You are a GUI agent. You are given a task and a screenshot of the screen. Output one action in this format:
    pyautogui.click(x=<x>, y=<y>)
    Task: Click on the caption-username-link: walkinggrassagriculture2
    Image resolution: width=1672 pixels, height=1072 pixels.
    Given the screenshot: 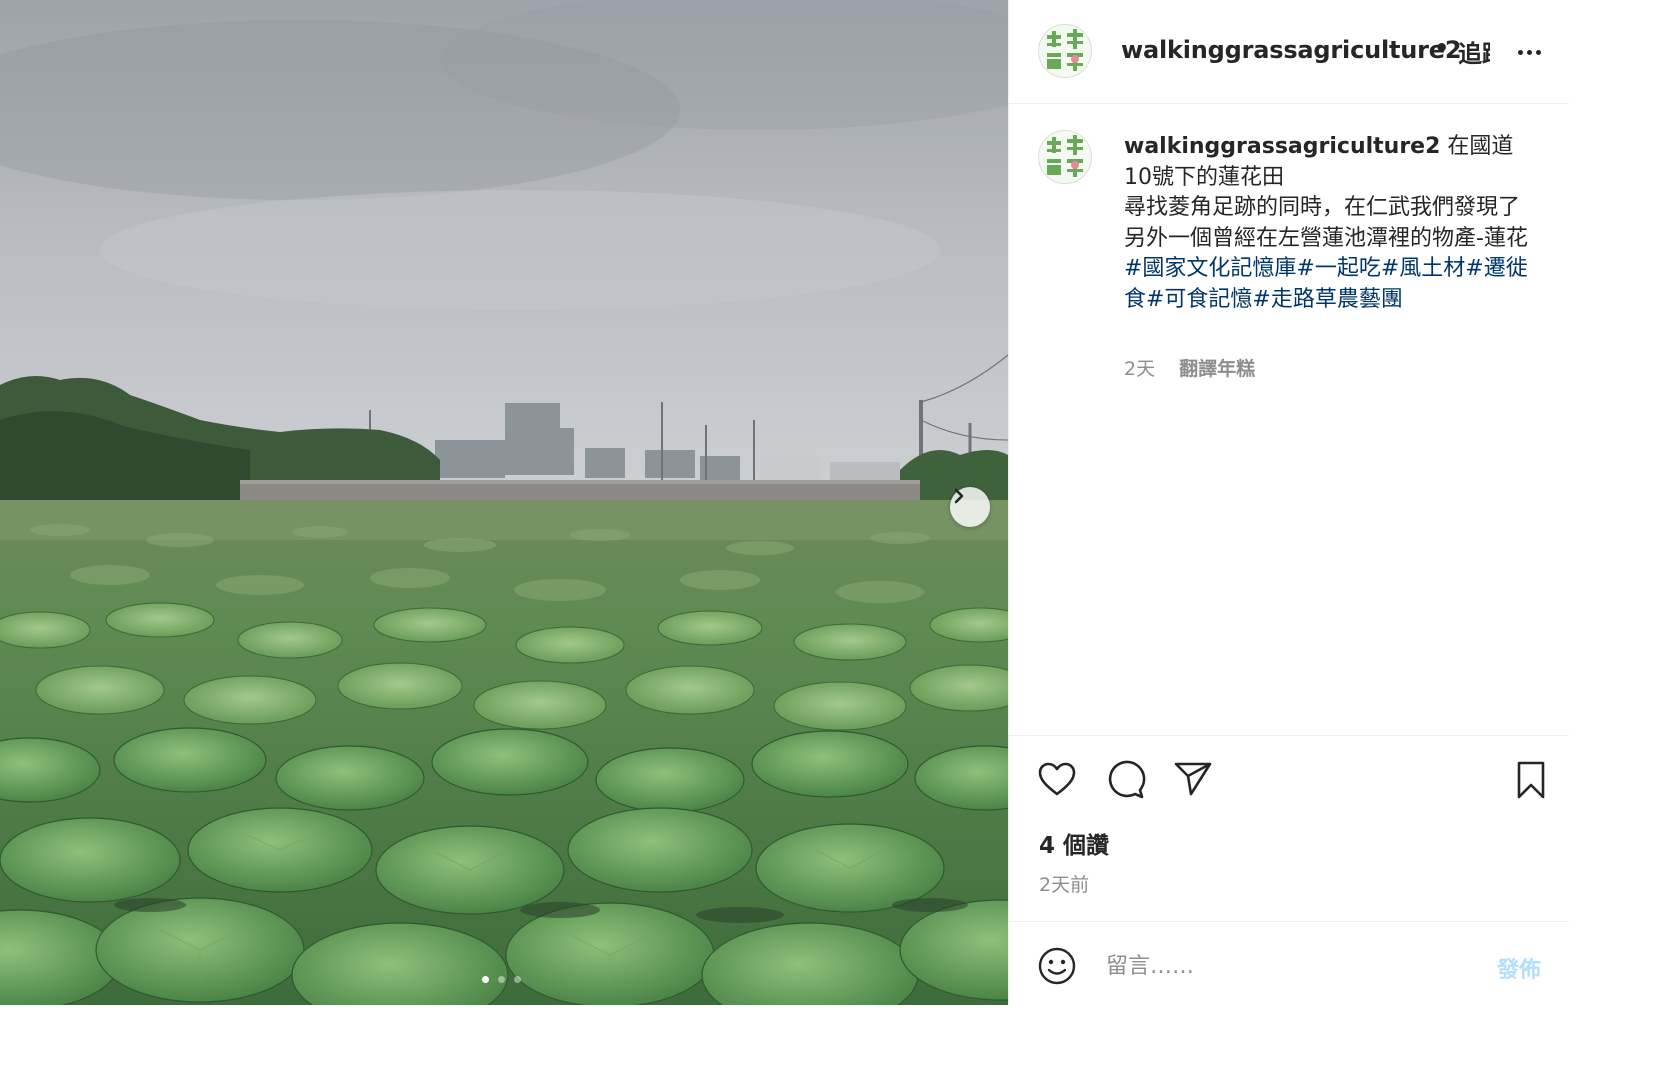 What is the action you would take?
    pyautogui.click(x=1282, y=146)
    